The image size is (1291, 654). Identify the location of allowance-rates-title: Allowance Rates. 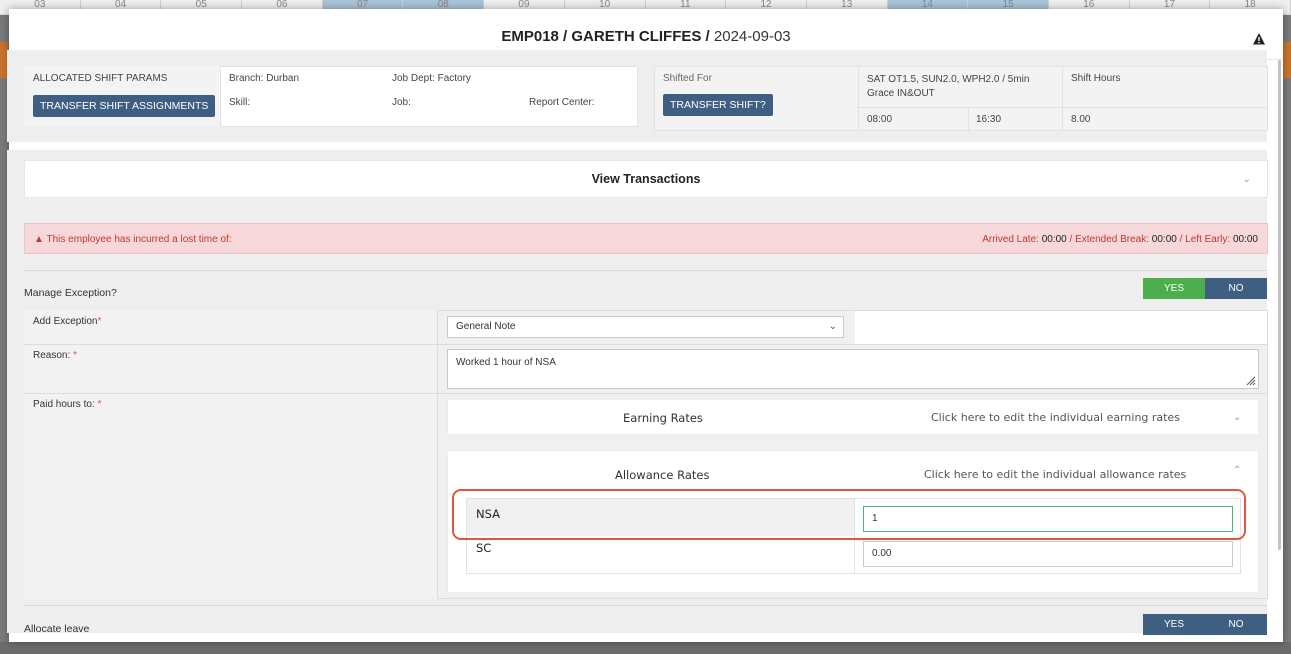
(662, 475).